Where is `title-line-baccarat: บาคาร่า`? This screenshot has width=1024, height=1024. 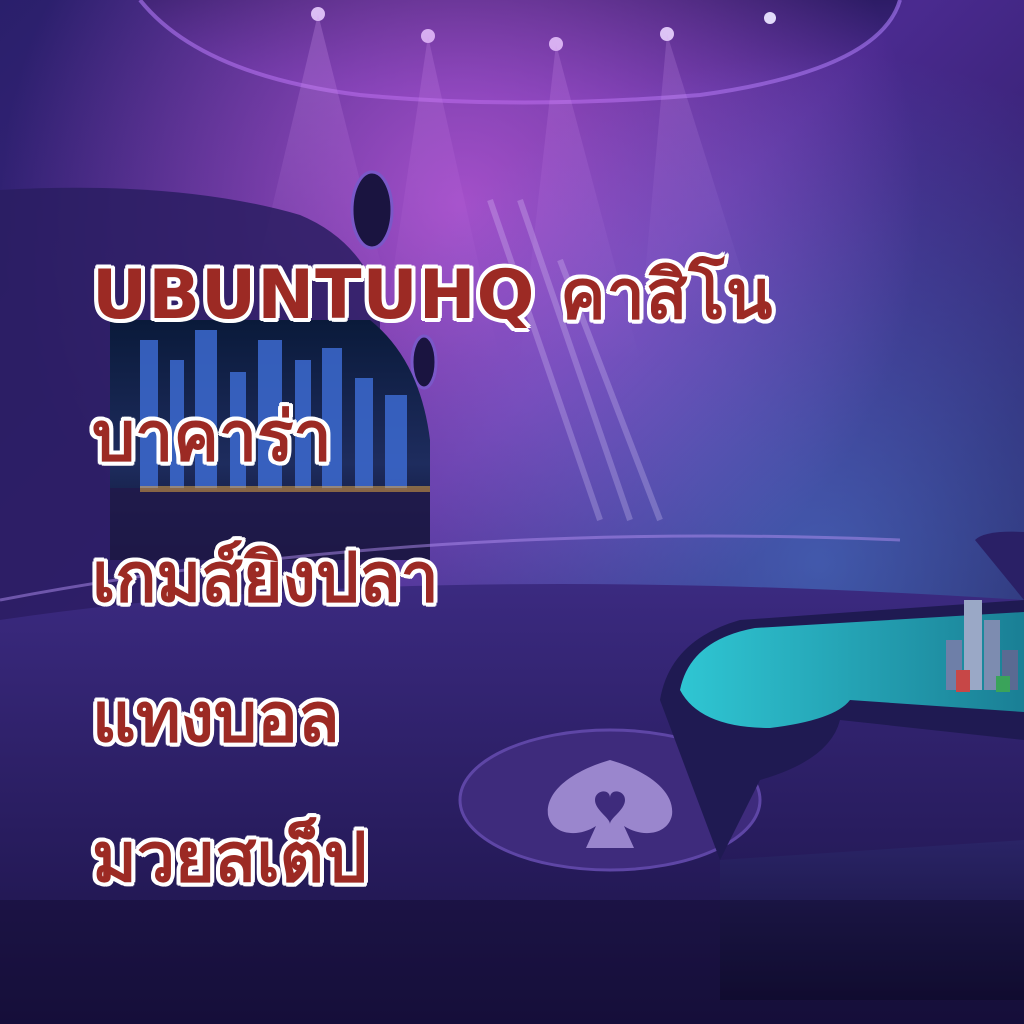
title-line-baccarat: บาคาร่า is located at coordinates (212, 437).